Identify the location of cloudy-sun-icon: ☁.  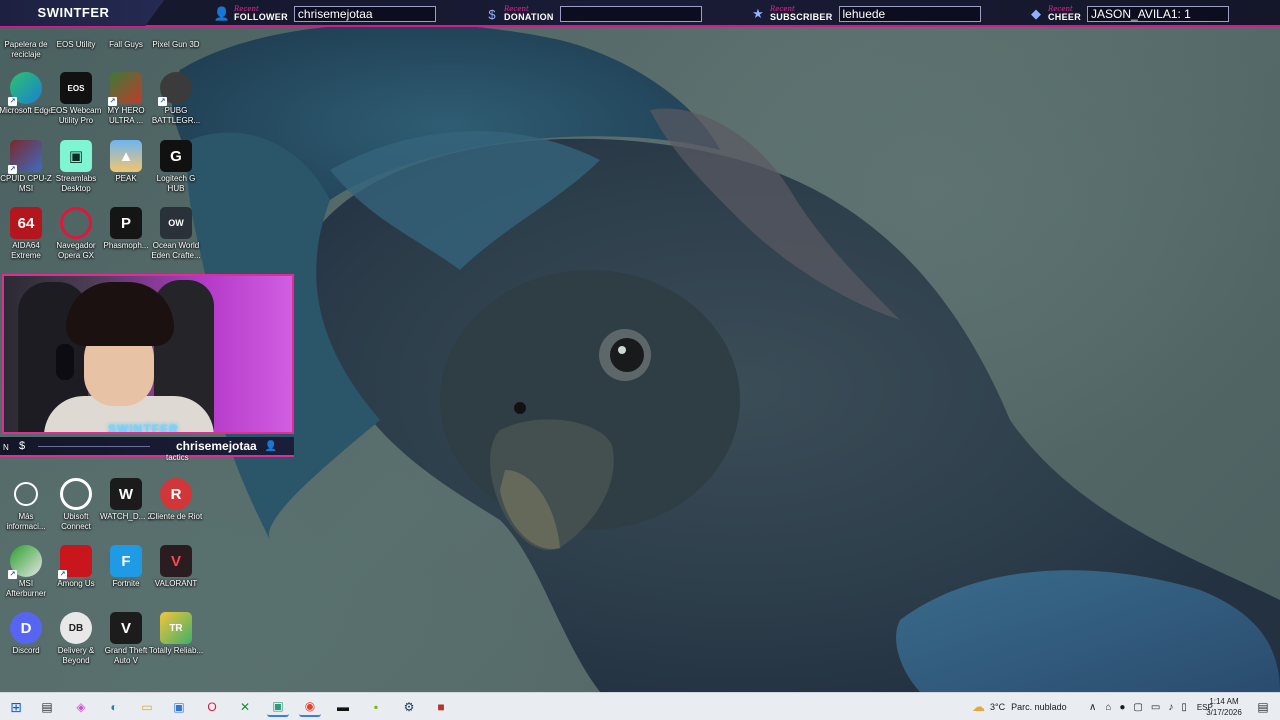
(978, 706).